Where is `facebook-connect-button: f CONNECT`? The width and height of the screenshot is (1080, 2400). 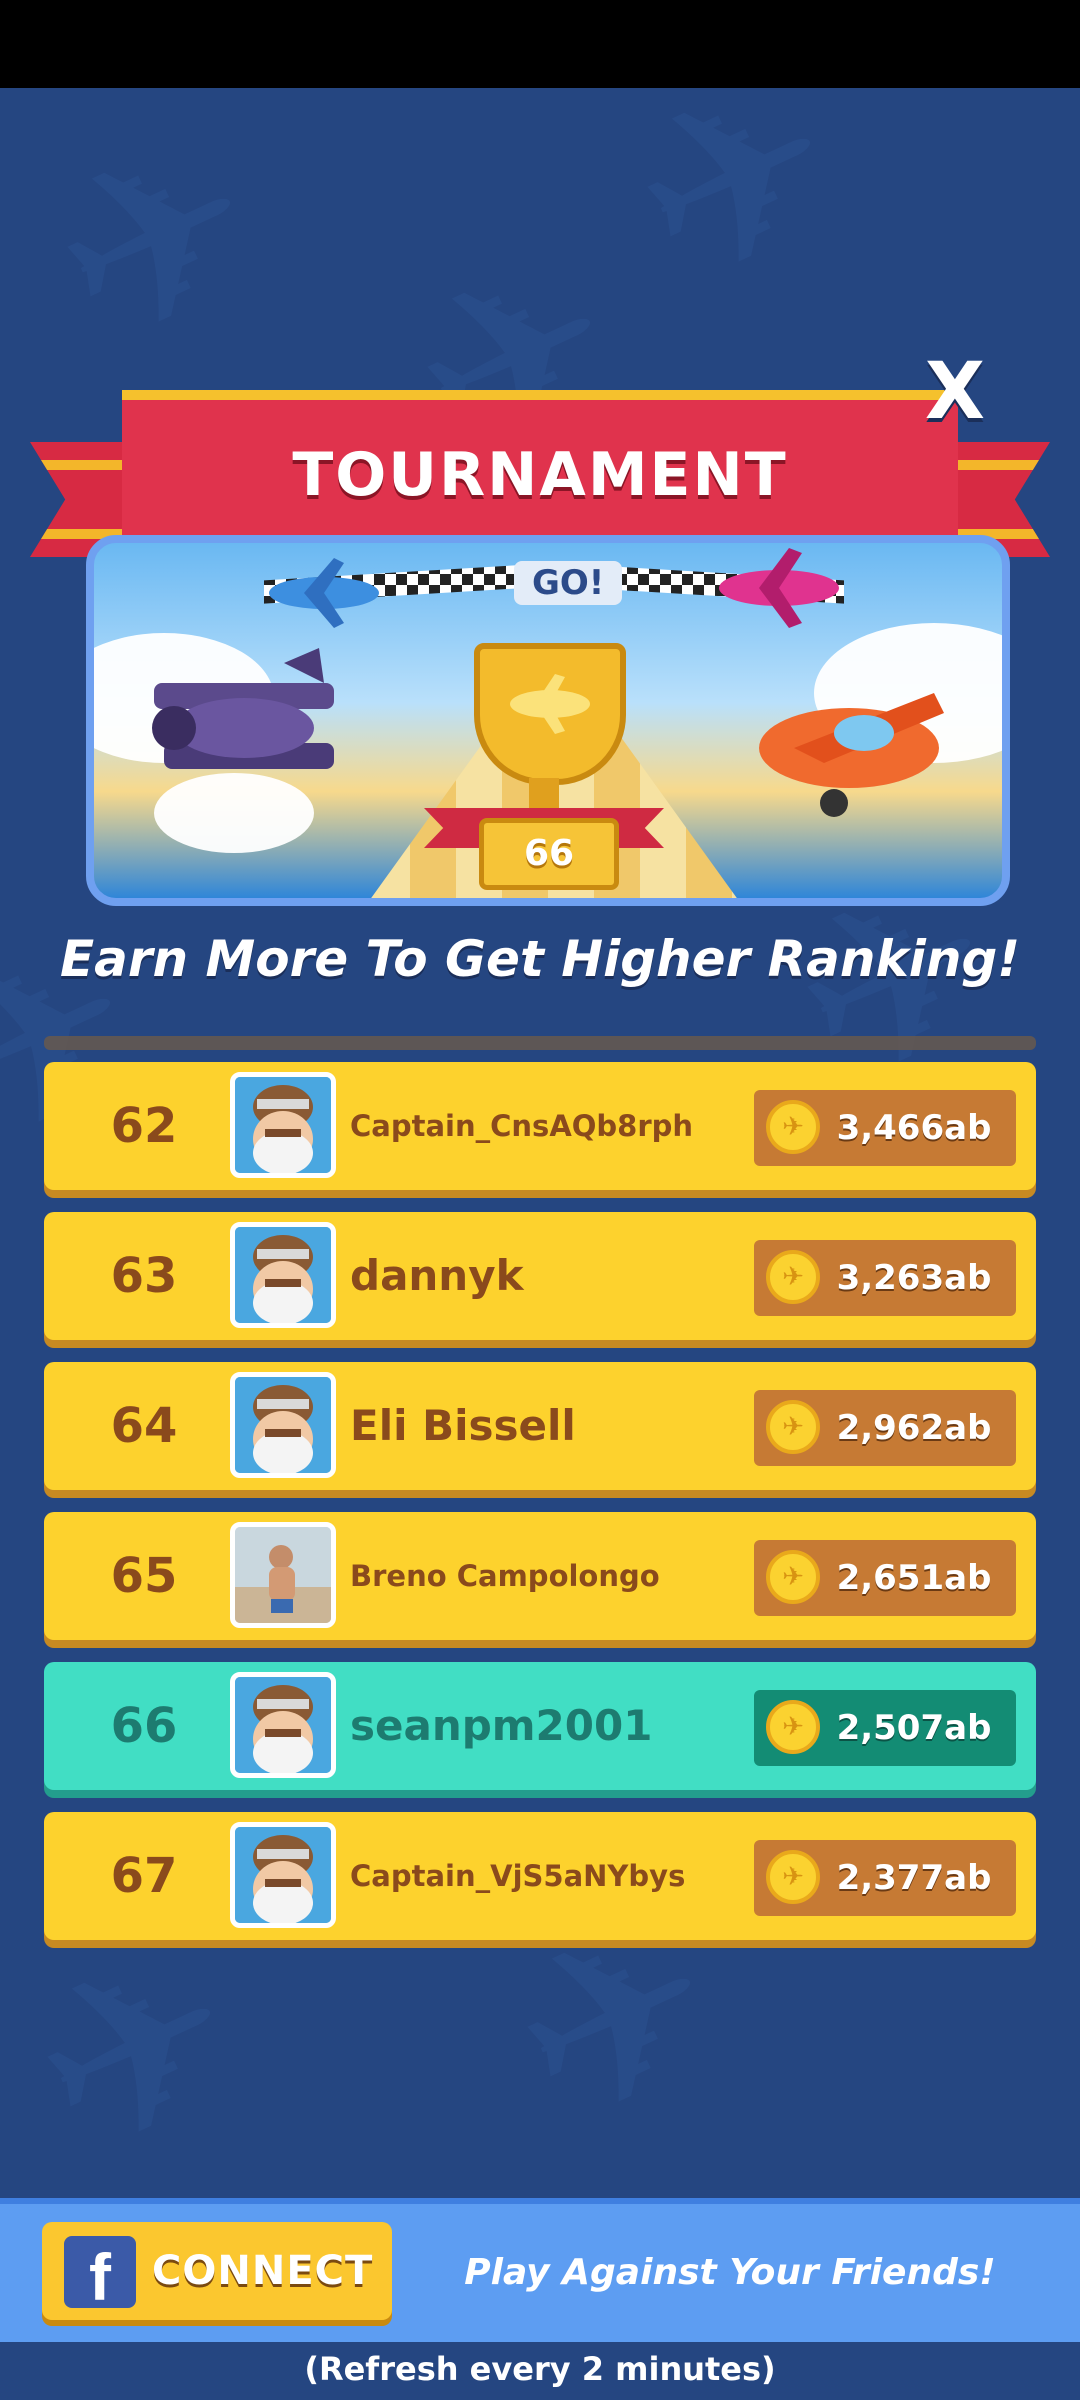 facebook-connect-button: f CONNECT is located at coordinates (217, 2271).